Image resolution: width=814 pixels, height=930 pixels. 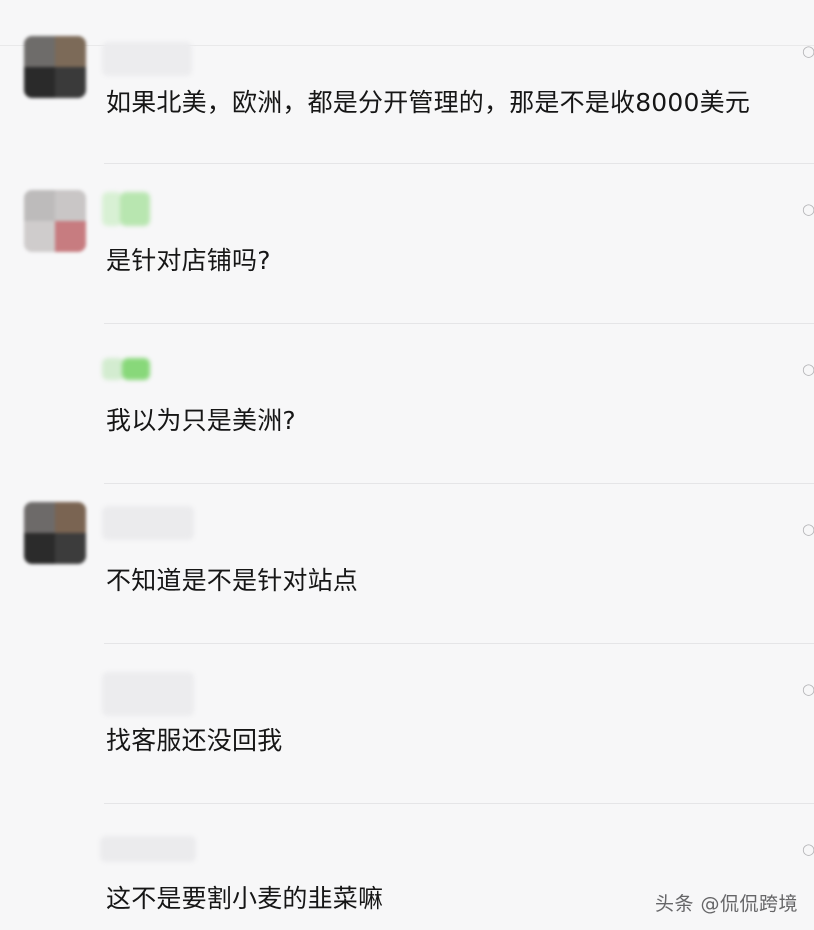 What do you see at coordinates (428, 102) in the screenshot?
I see `comment-text: 如果北美，欧洲，都是分开管理的，那是不是收8000美元` at bounding box center [428, 102].